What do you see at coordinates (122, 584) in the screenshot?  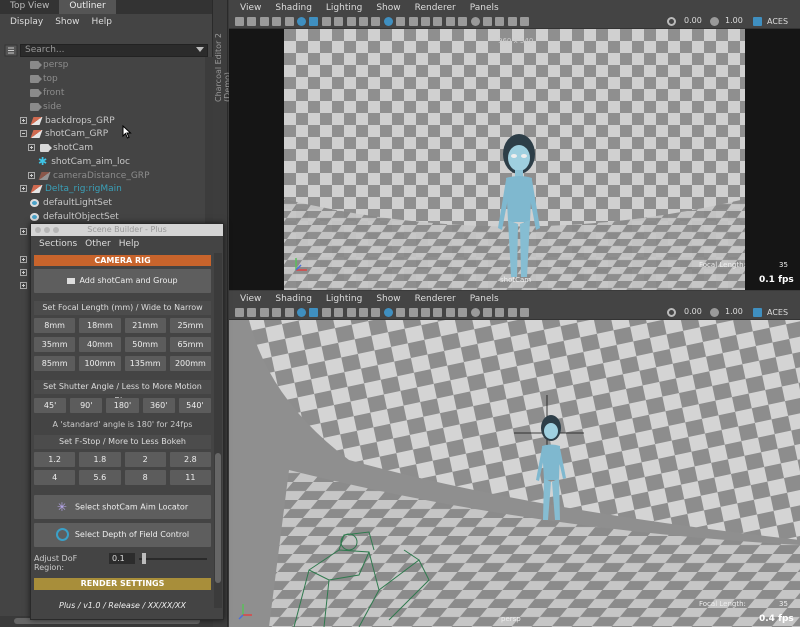 I see `render-settings-header: RENDER SETTINGS` at bounding box center [122, 584].